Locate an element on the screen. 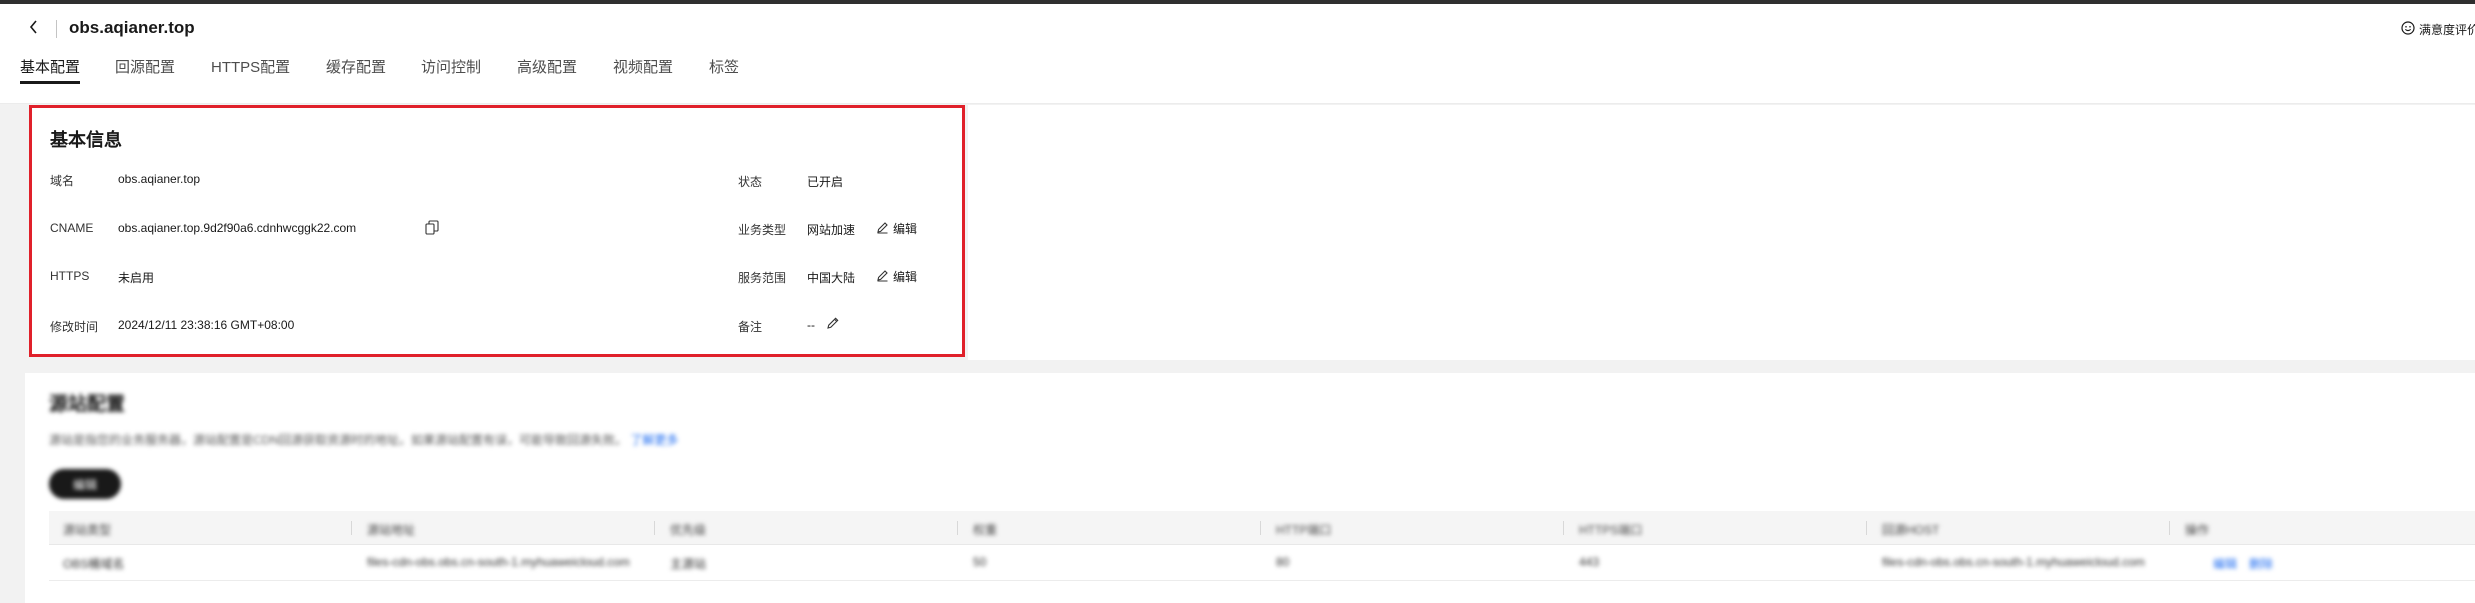  tab-https-config: HTTPS配置 is located at coordinates (250, 69).